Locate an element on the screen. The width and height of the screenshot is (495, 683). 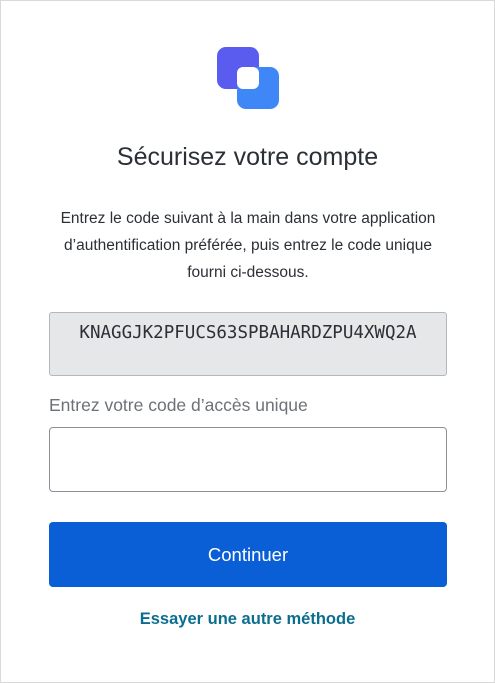
page-title: Sécurisez votre compte is located at coordinates (247, 157).